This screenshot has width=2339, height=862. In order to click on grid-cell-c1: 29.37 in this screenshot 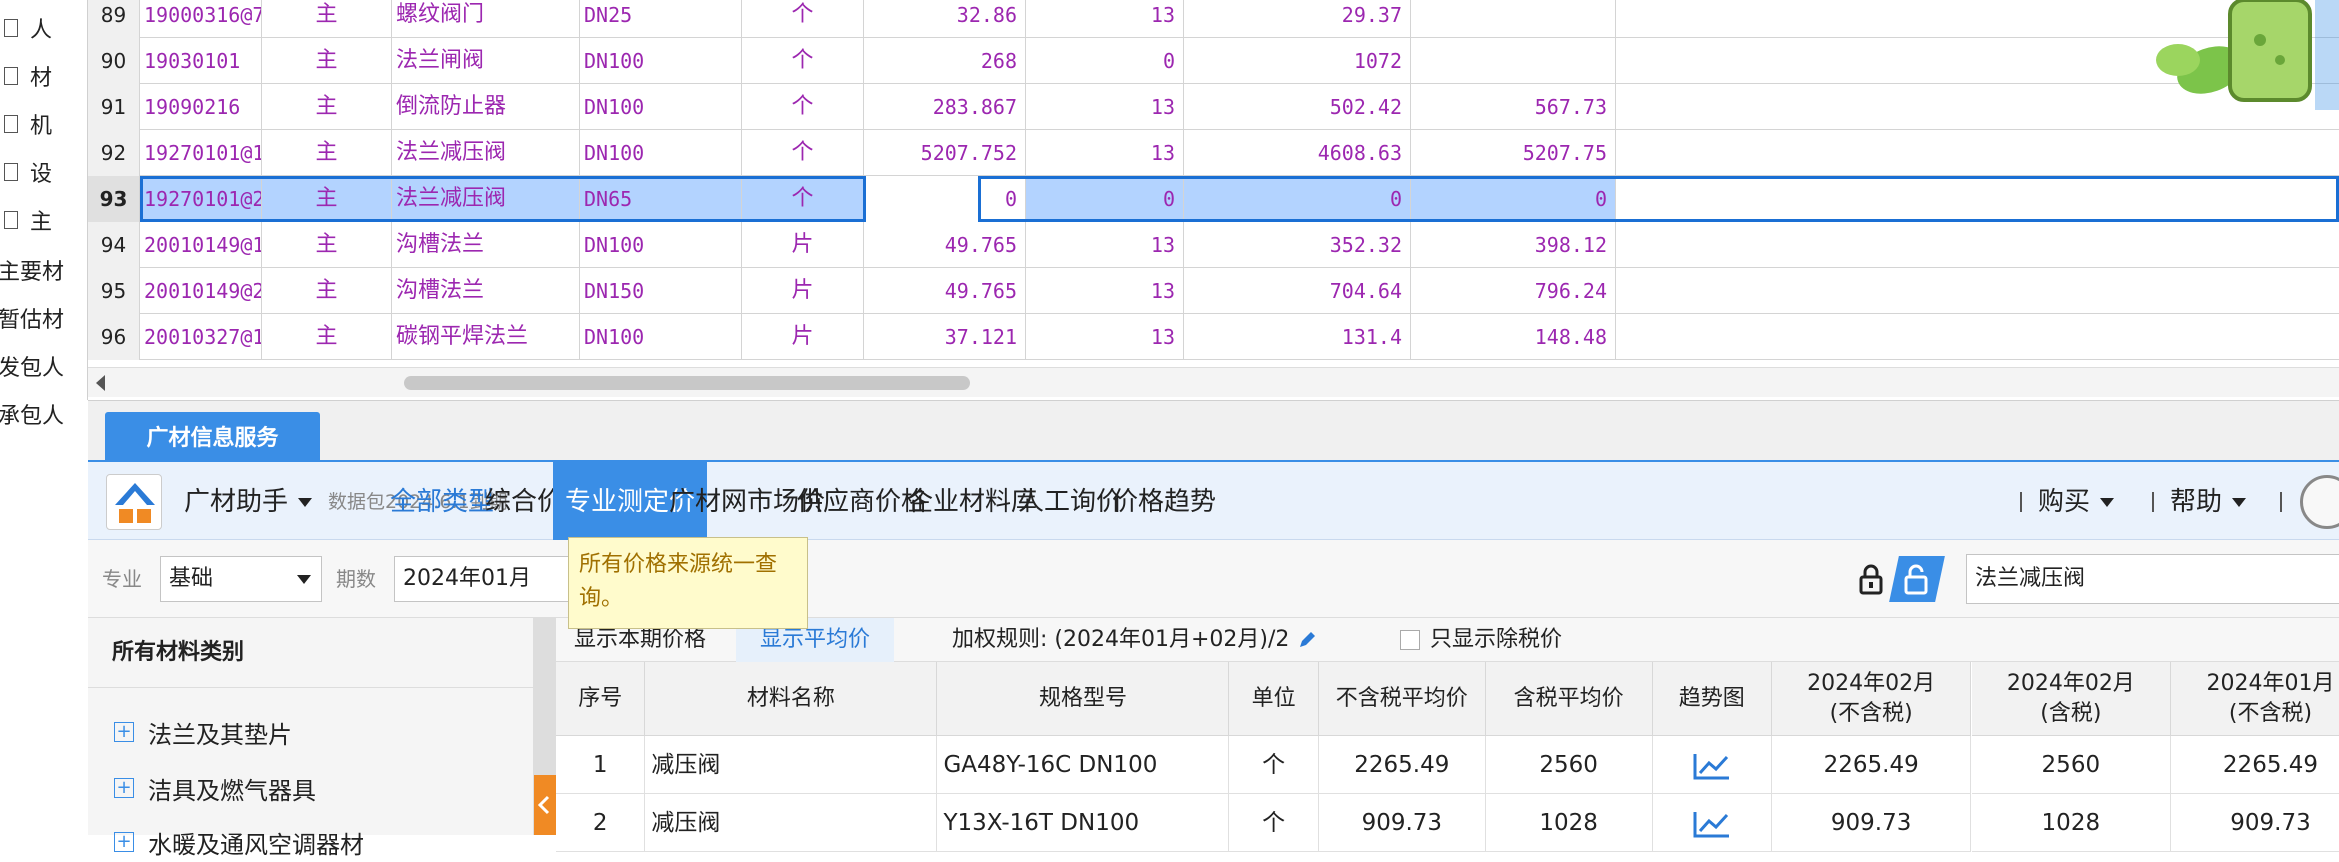, I will do `click(1297, 19)`.